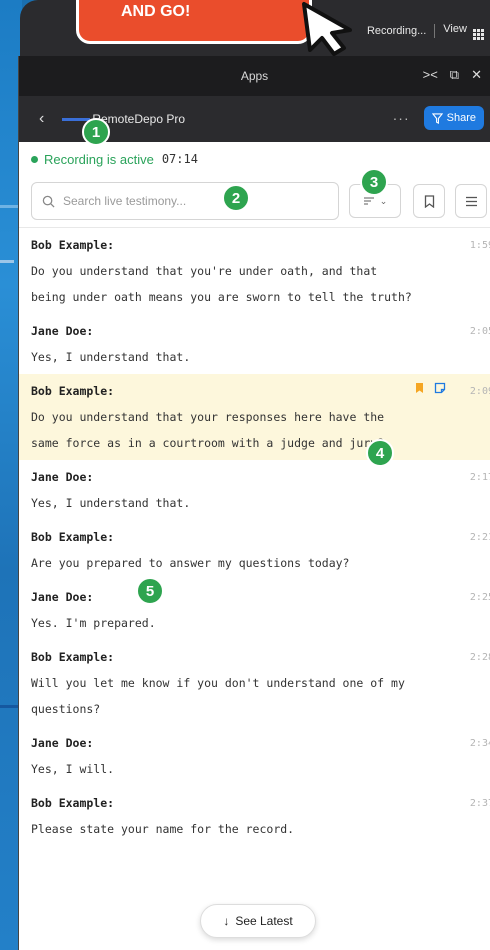 The height and width of the screenshot is (950, 490). What do you see at coordinates (73, 769) in the screenshot?
I see `transcript-line: Yes, I will.` at bounding box center [73, 769].